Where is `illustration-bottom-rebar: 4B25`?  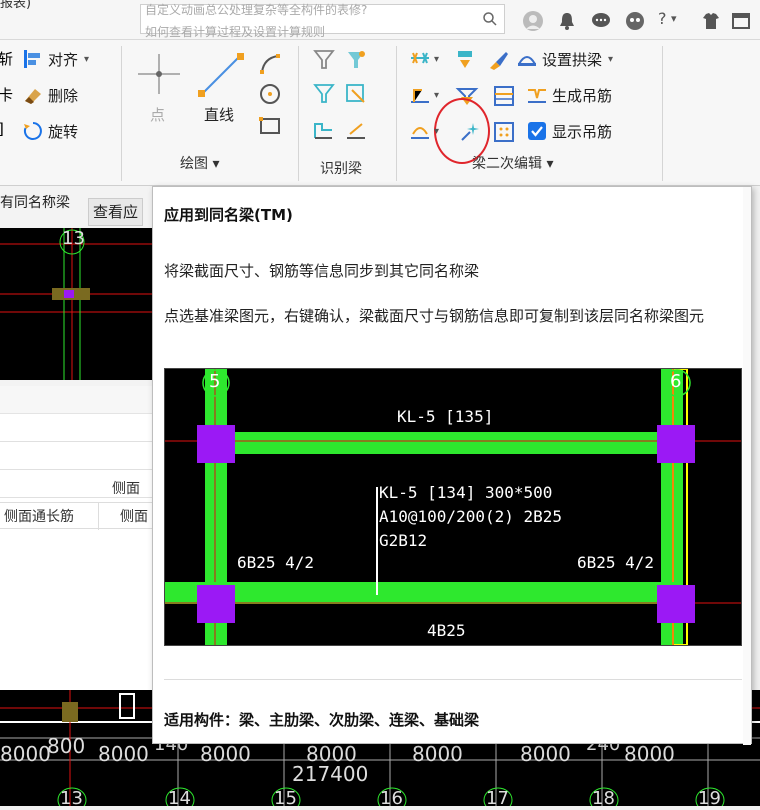 illustration-bottom-rebar: 4B25 is located at coordinates (446, 630).